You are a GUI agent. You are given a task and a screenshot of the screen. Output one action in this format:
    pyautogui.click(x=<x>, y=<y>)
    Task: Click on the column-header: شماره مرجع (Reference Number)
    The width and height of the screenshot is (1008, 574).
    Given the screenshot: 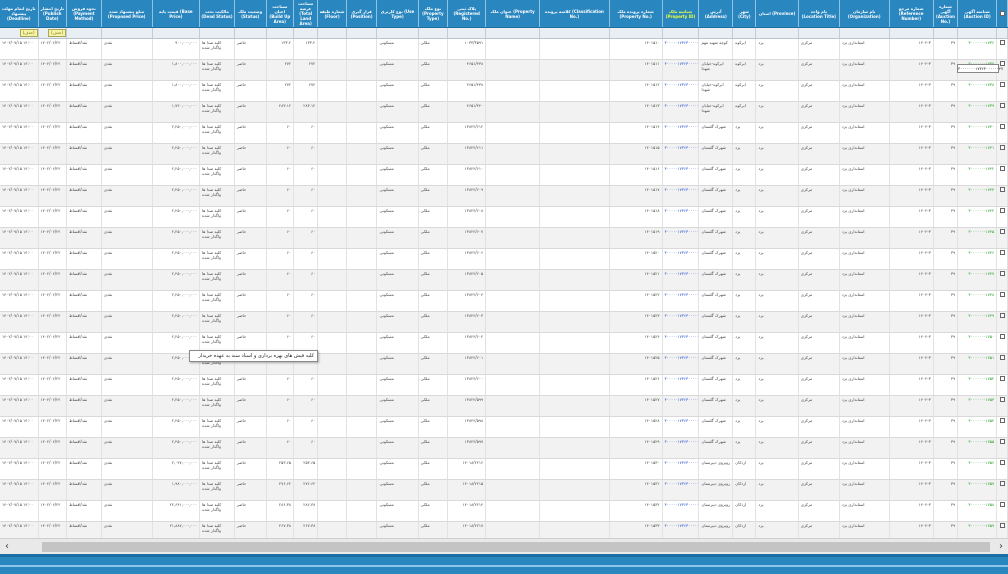 What is the action you would take?
    pyautogui.click(x=911, y=14)
    